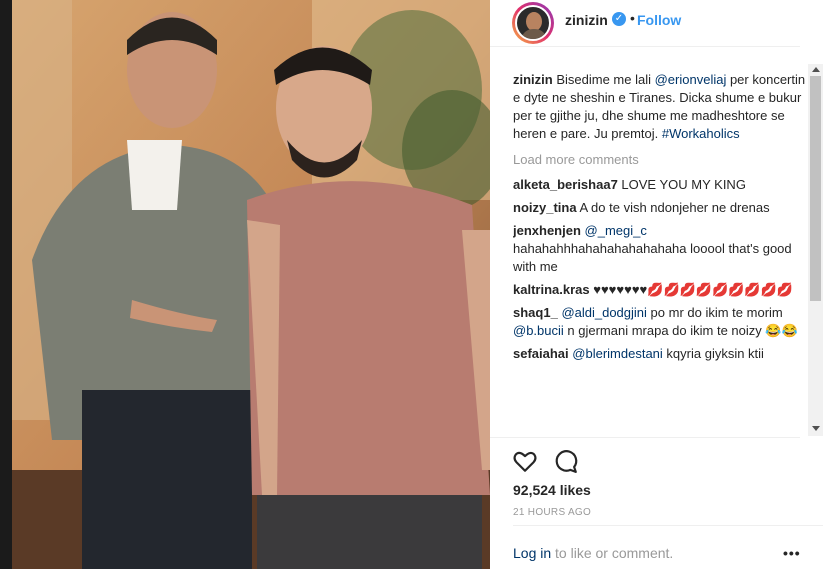 This screenshot has height=569, width=823. I want to click on avatar-image, so click(533, 23).